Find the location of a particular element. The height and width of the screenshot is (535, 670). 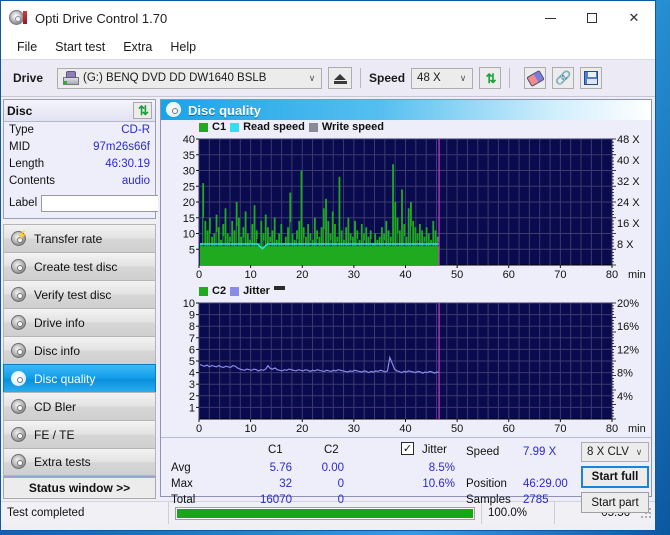

chain-button: 🔗 is located at coordinates (563, 78).